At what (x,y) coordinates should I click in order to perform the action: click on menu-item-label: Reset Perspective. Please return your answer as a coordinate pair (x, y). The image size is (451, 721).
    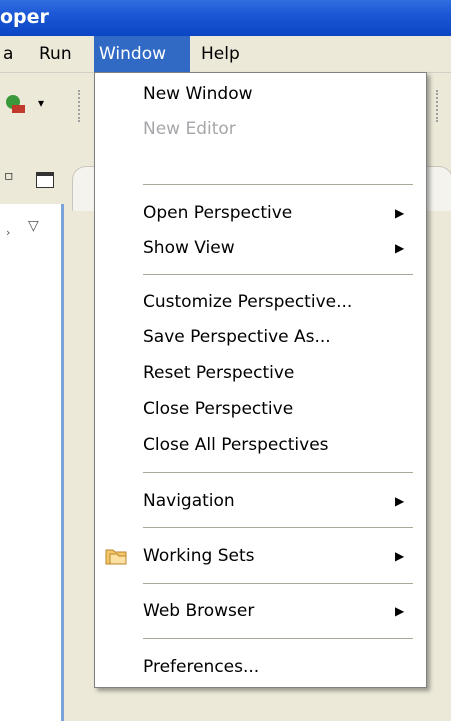
    Looking at the image, I should click on (219, 373).